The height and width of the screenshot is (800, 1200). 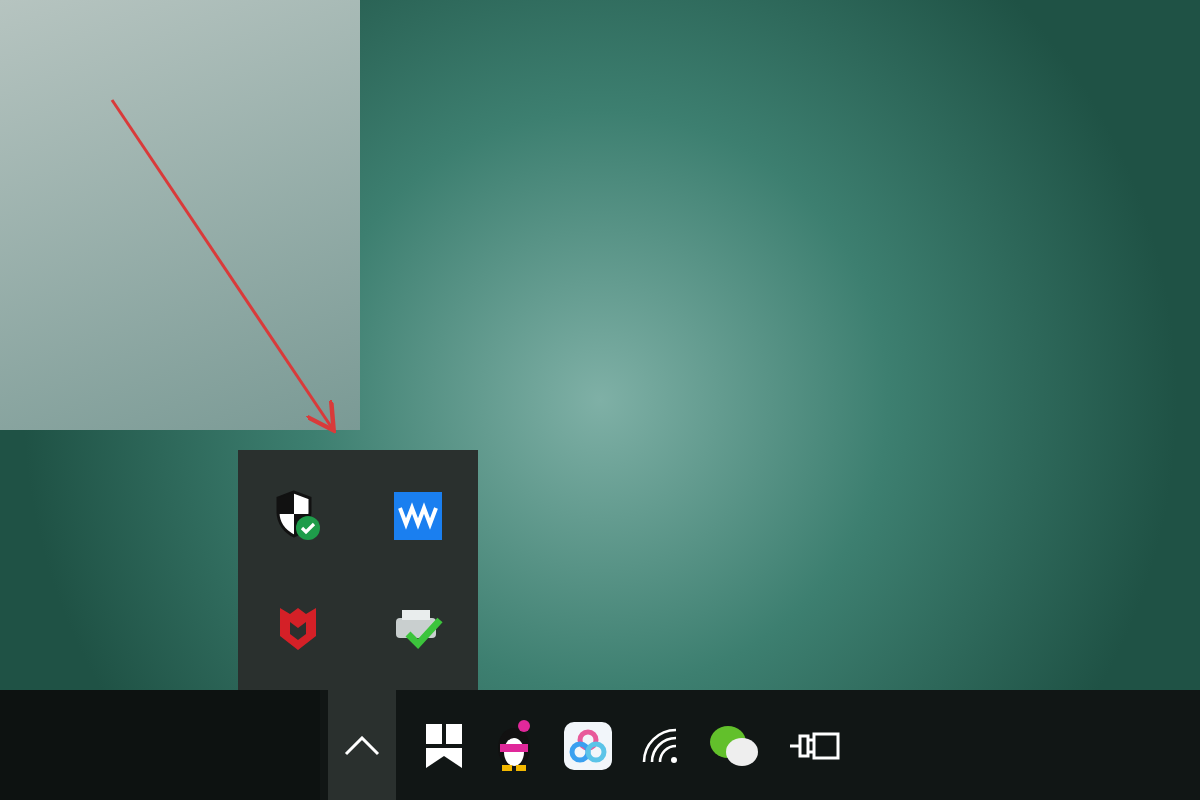 What do you see at coordinates (444, 745) in the screenshot?
I see `bookmark-icon` at bounding box center [444, 745].